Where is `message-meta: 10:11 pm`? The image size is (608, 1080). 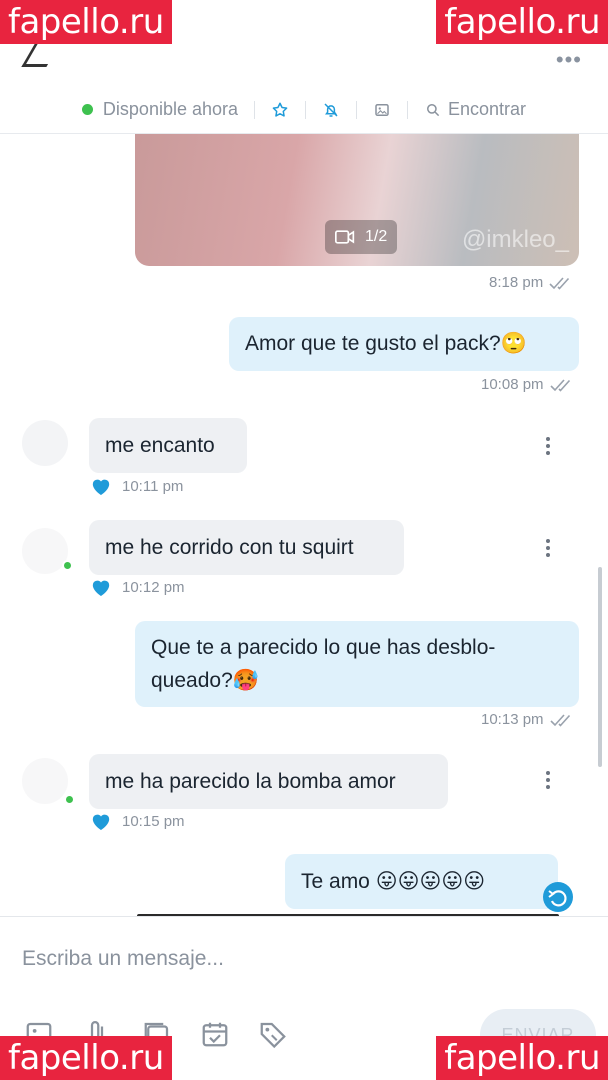 message-meta: 10:11 pm is located at coordinates (136, 486).